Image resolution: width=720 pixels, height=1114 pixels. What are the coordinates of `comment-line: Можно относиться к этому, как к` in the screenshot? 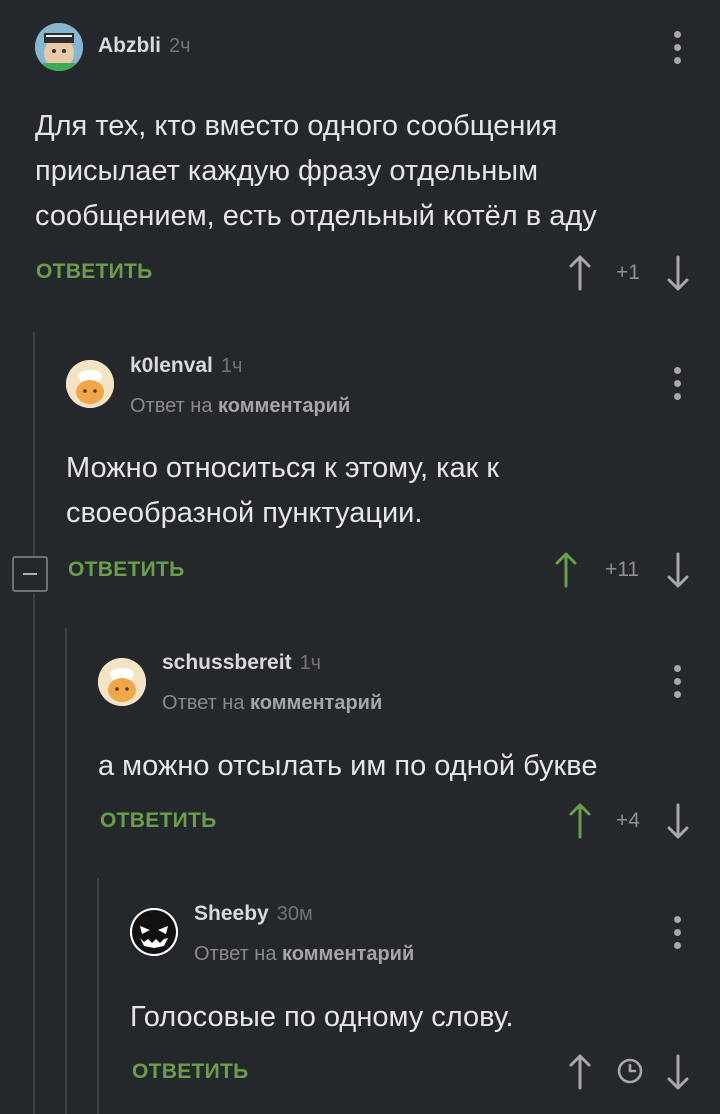 It's located at (283, 468).